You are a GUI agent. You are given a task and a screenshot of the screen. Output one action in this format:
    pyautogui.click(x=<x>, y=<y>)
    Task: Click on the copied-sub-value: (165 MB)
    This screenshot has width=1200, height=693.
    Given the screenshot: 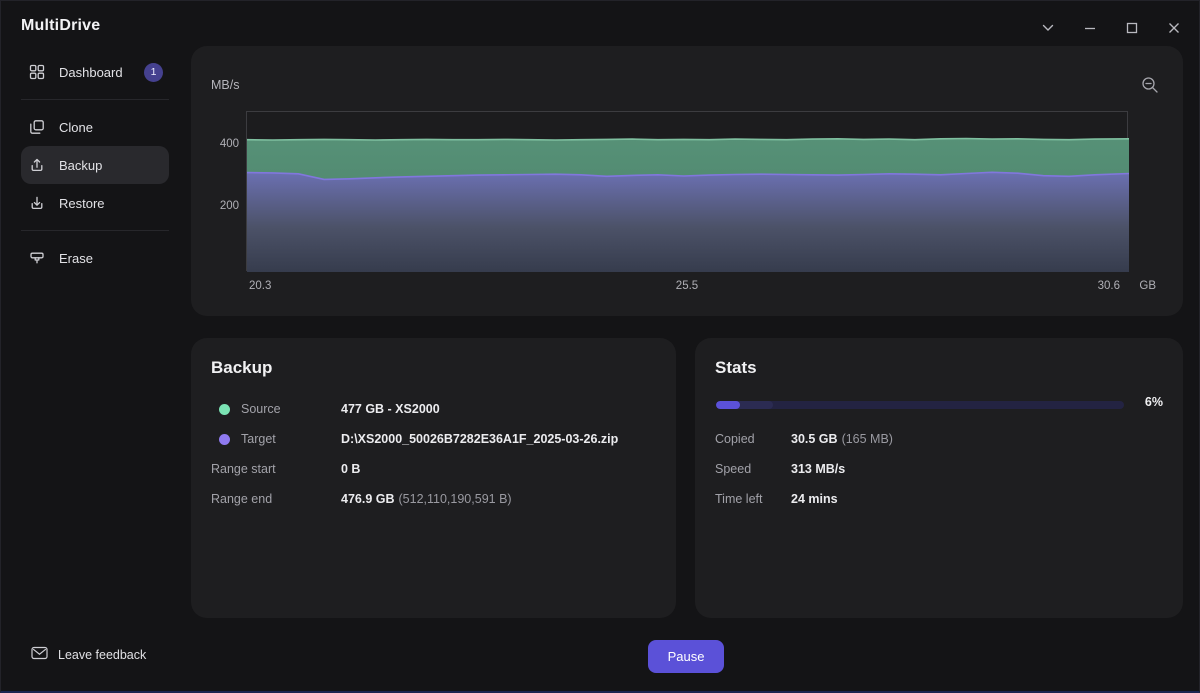 What is the action you would take?
    pyautogui.click(x=867, y=439)
    